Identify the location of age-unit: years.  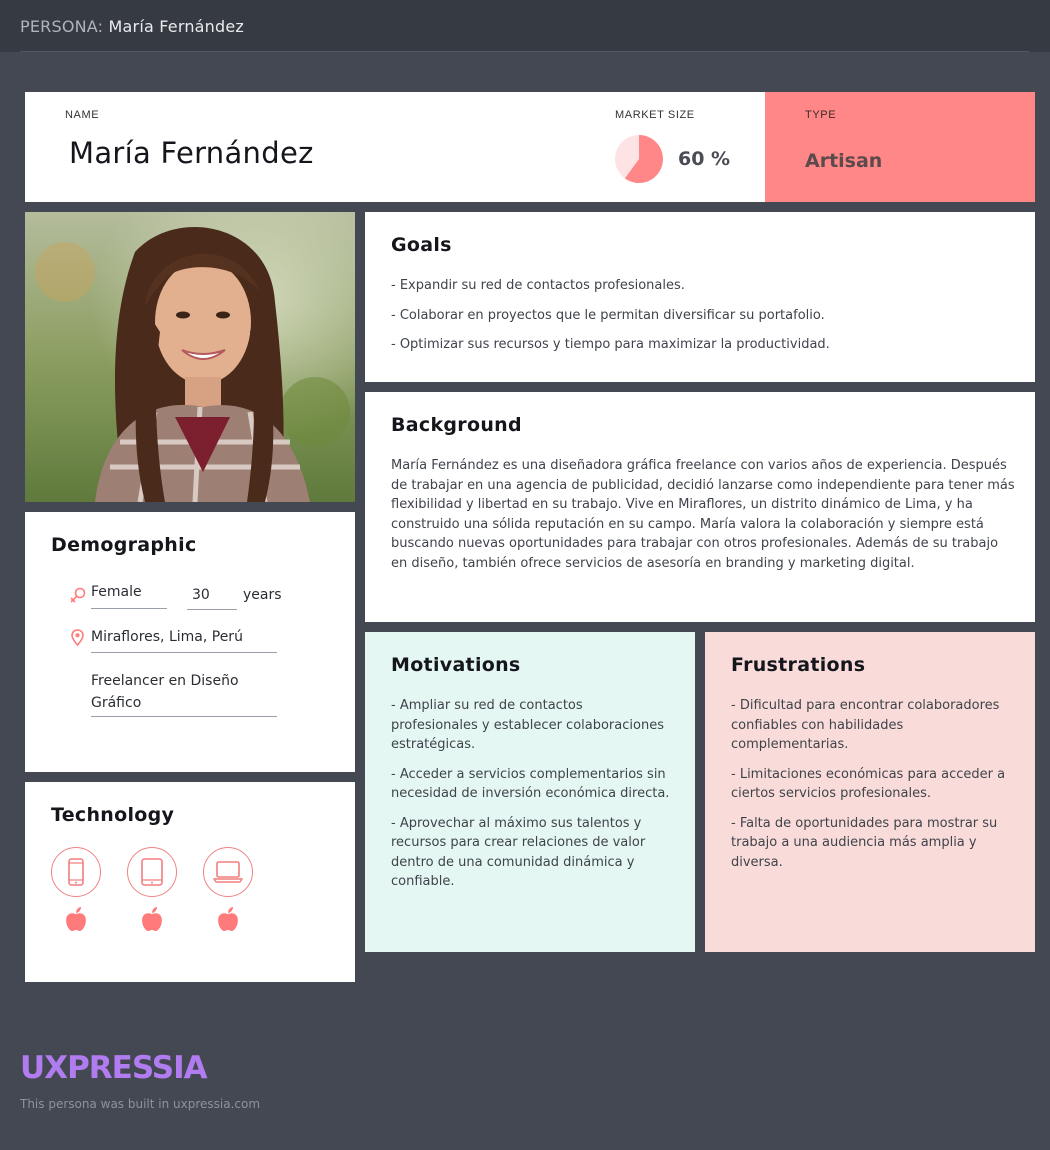
(262, 595).